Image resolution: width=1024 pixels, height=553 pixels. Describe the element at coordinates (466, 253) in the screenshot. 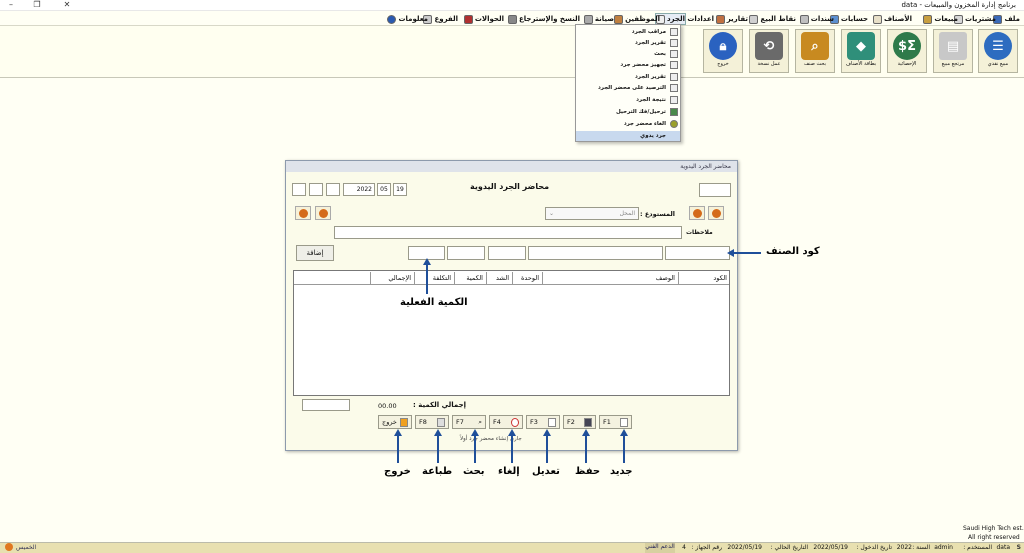

I see `pack-field` at that location.